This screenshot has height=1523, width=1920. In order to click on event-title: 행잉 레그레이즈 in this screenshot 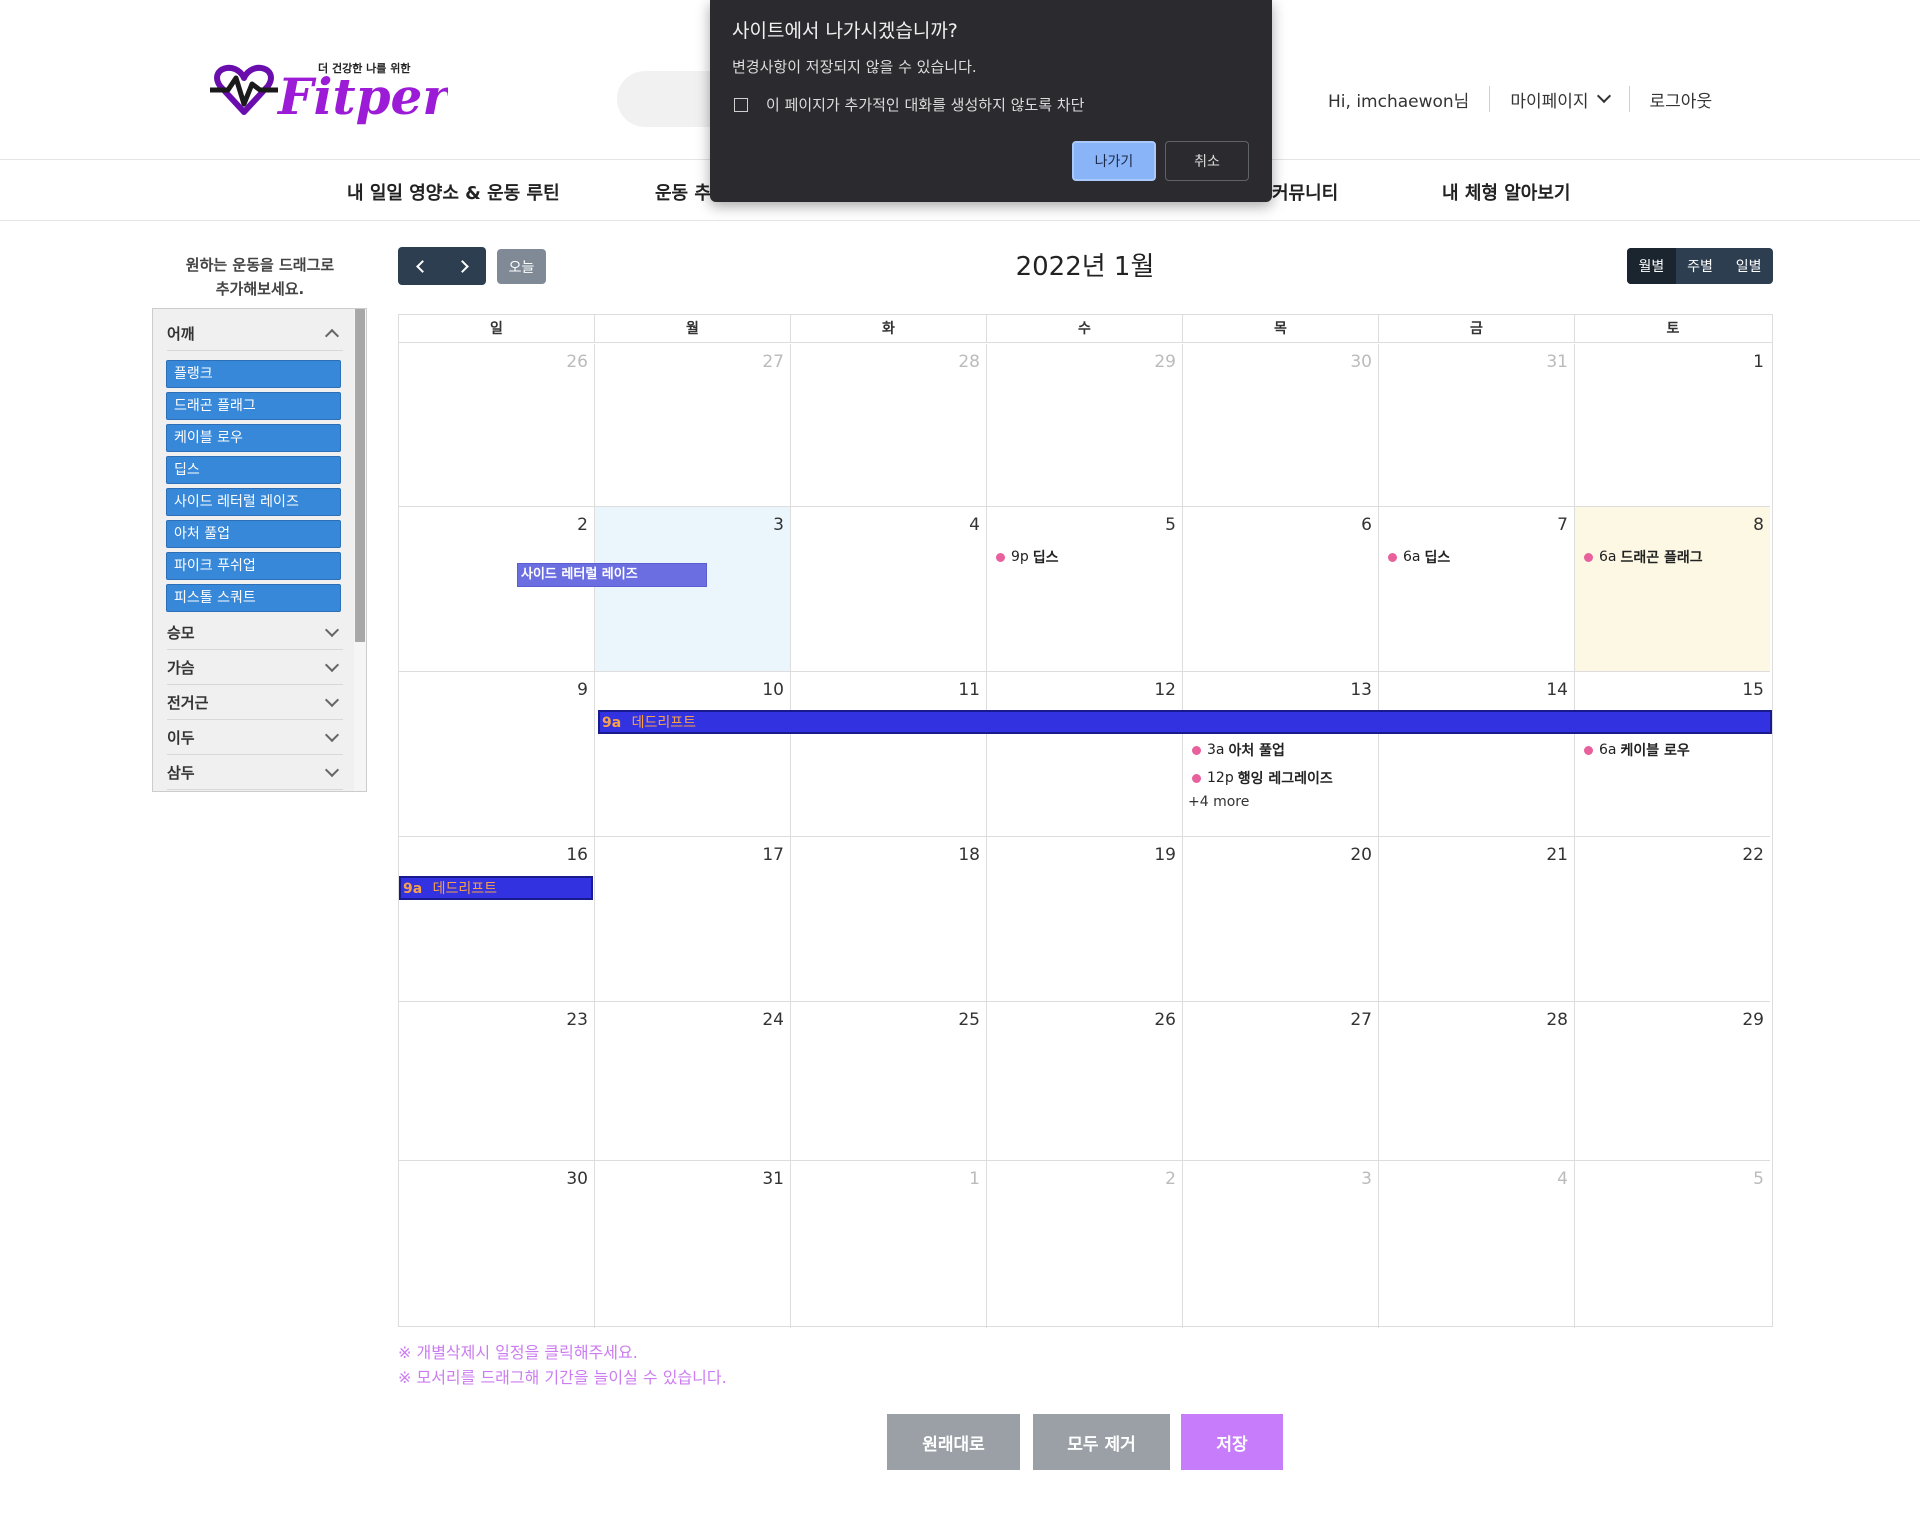, I will do `click(1285, 779)`.